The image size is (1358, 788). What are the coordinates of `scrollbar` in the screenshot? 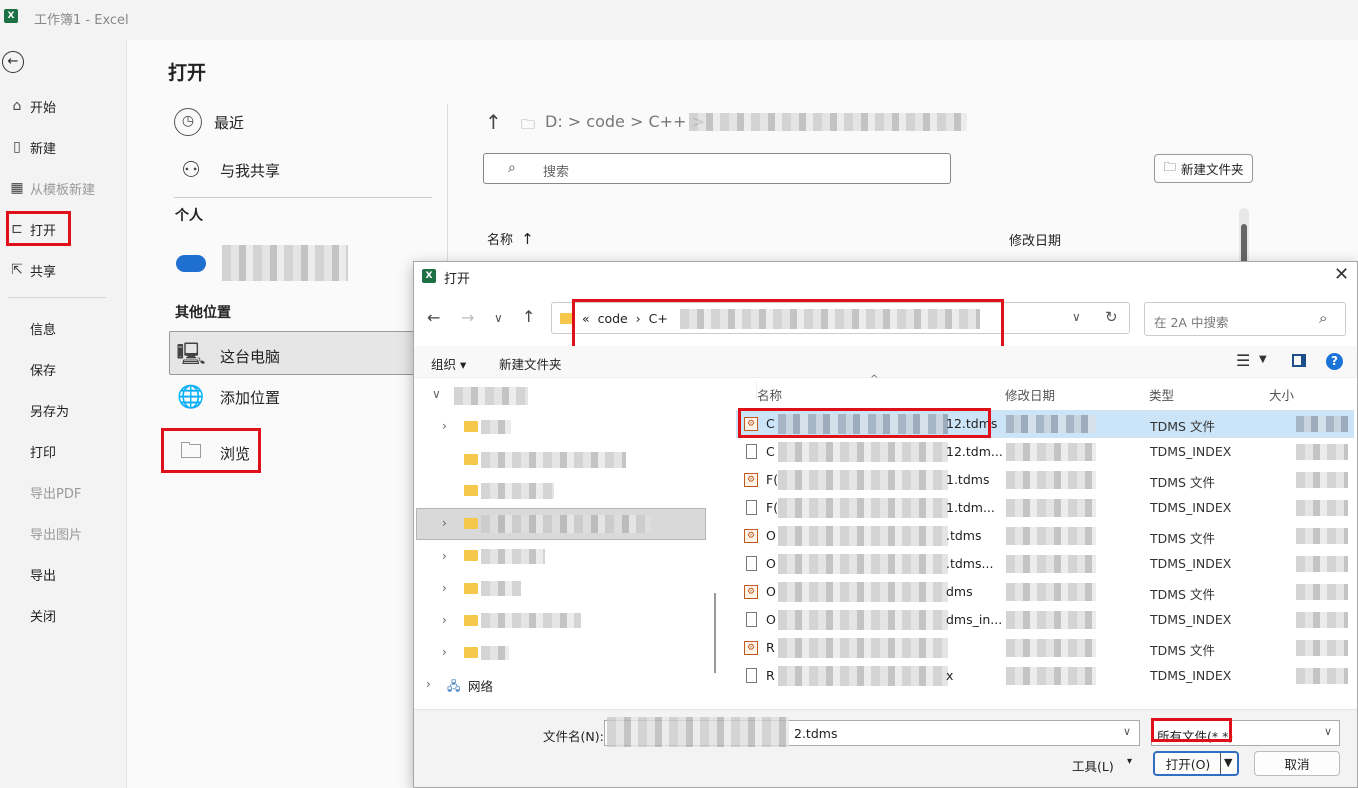 It's located at (1244, 238).